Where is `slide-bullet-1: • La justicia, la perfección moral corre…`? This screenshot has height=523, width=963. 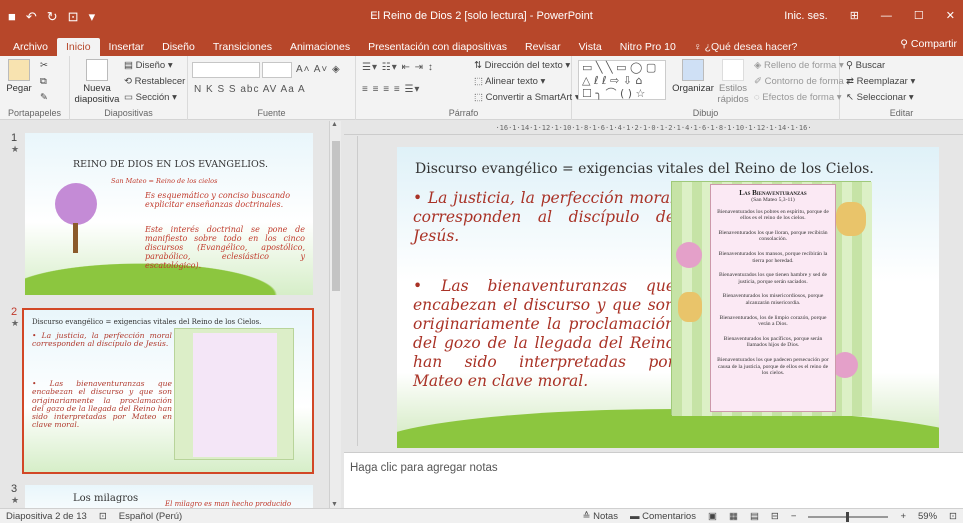 slide-bullet-1: • La justicia, la perfección moral corre… is located at coordinates (544, 217).